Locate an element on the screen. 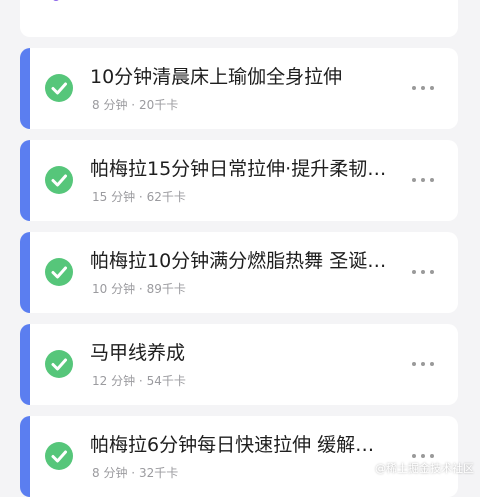 The width and height of the screenshot is (480, 497). calendar-day-30: 30 is located at coordinates (278, 1).